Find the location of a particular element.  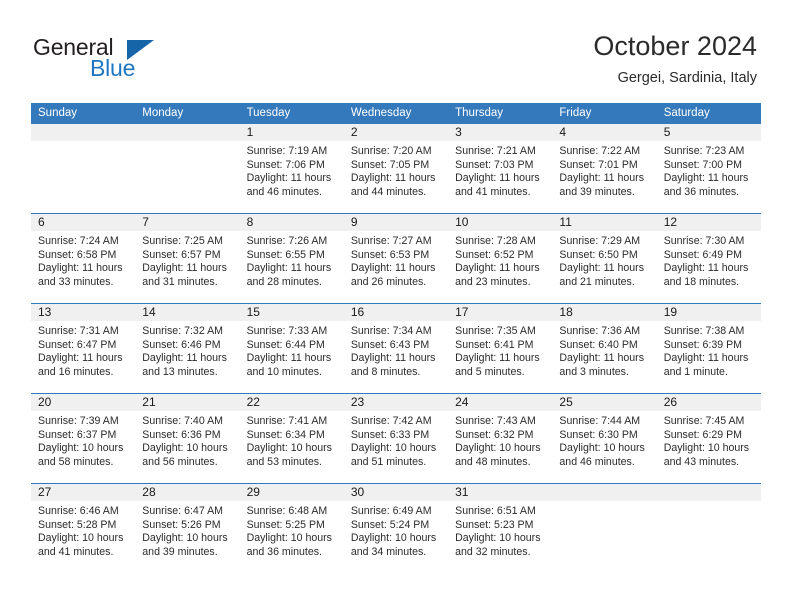

day-number: 13 is located at coordinates (45, 312).